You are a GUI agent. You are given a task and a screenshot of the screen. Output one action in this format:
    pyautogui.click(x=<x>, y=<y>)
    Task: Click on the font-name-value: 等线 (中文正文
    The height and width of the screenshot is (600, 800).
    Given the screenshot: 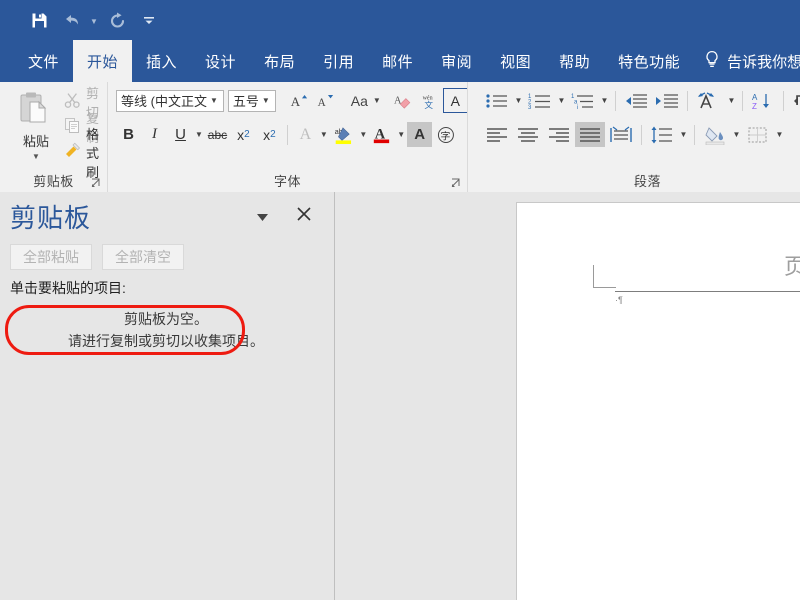 What is the action you would take?
    pyautogui.click(x=164, y=101)
    